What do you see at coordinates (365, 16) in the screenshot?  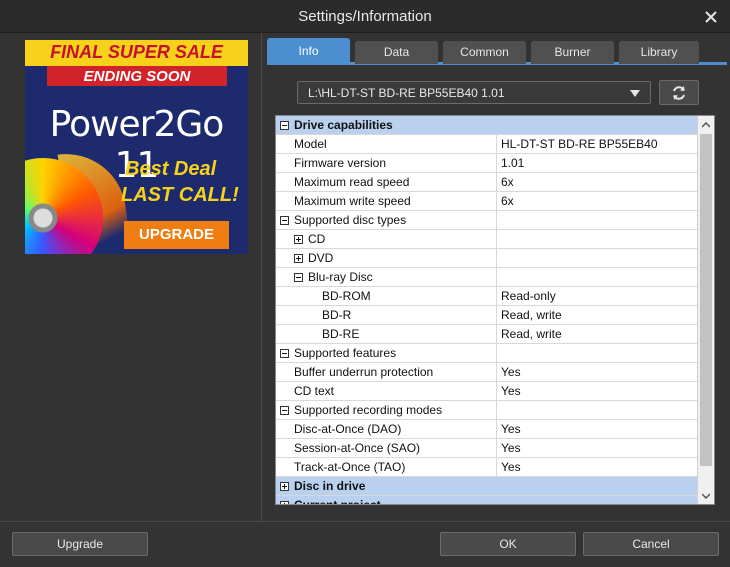 I see `window-title: Settings/Information` at bounding box center [365, 16].